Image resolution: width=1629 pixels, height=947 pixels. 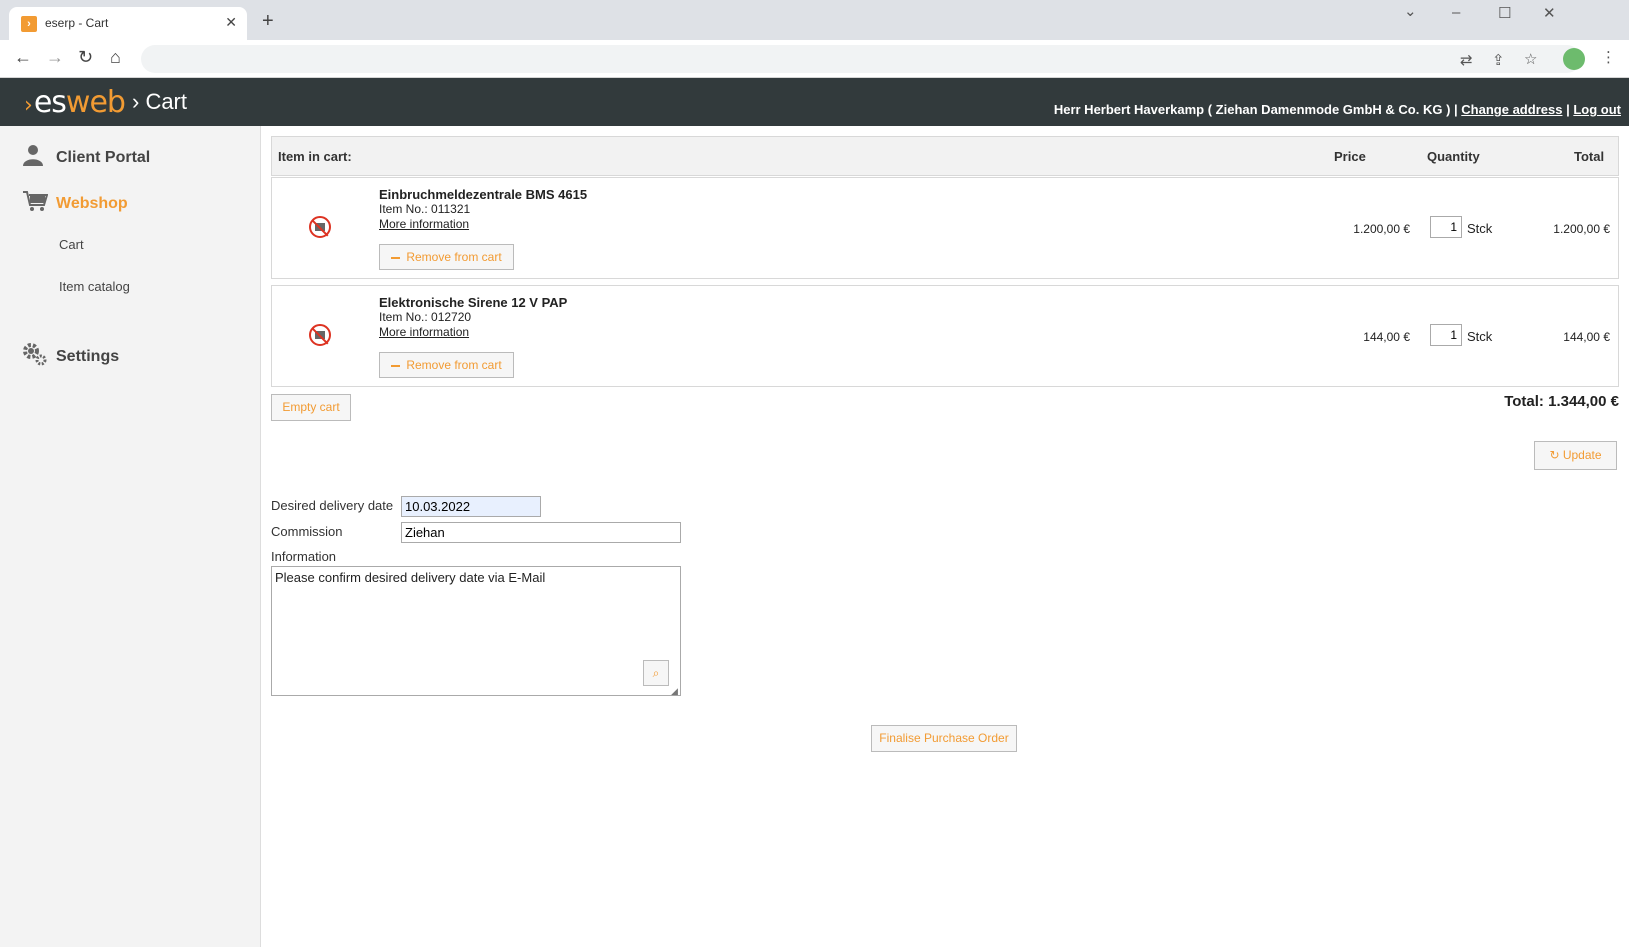 What do you see at coordinates (1466, 60) in the screenshot?
I see `translate-icon: ⇄` at bounding box center [1466, 60].